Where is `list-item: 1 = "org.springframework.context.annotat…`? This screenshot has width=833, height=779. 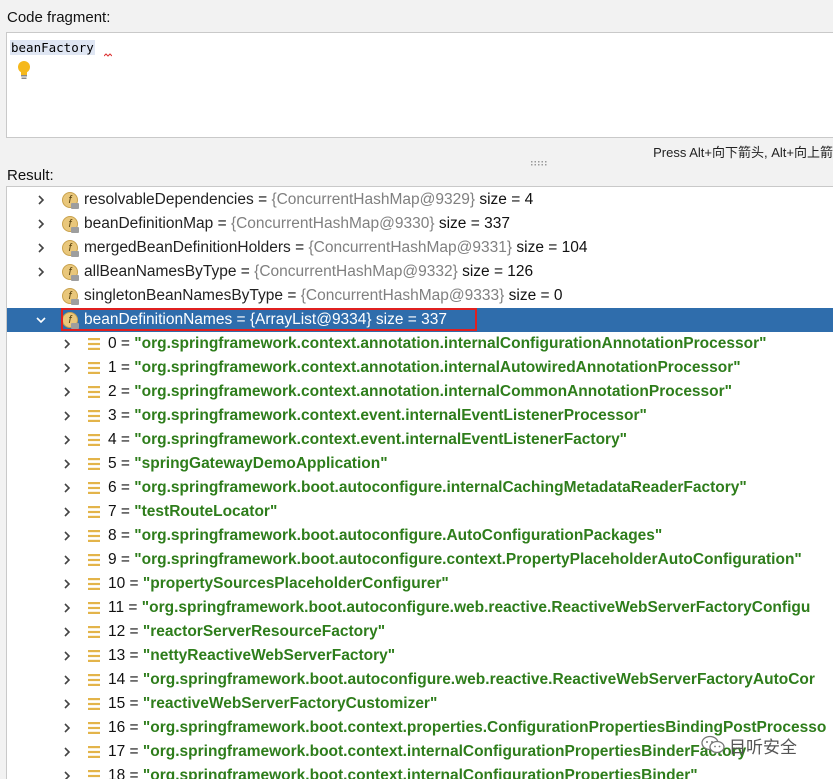
list-item: 1 = "org.springframework.context.annotat… is located at coordinates (420, 368).